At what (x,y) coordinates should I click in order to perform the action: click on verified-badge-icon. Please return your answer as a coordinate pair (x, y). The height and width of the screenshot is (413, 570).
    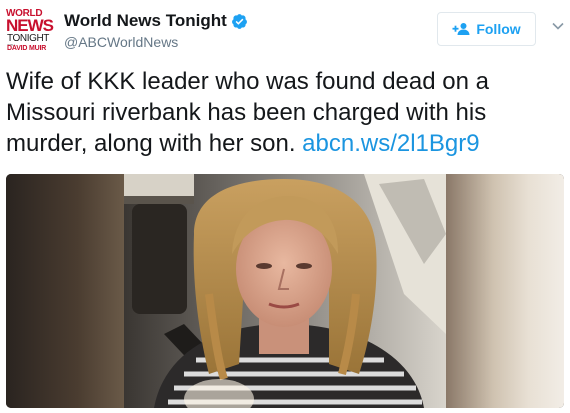
    Looking at the image, I should click on (239, 21).